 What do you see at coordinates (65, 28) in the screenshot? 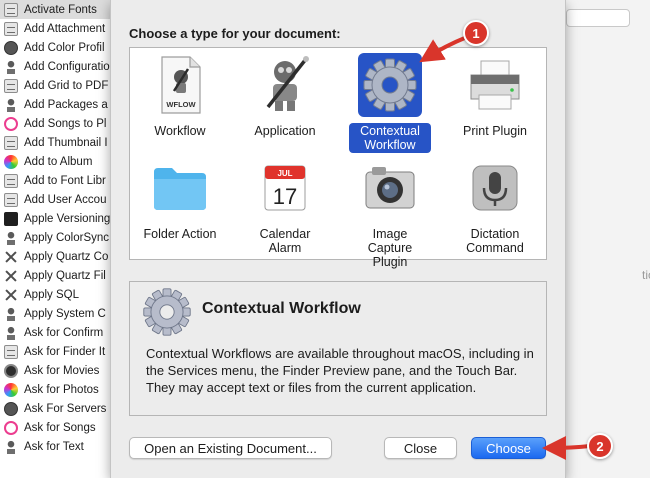
I see `library-item-label: Add Attachment` at bounding box center [65, 28].